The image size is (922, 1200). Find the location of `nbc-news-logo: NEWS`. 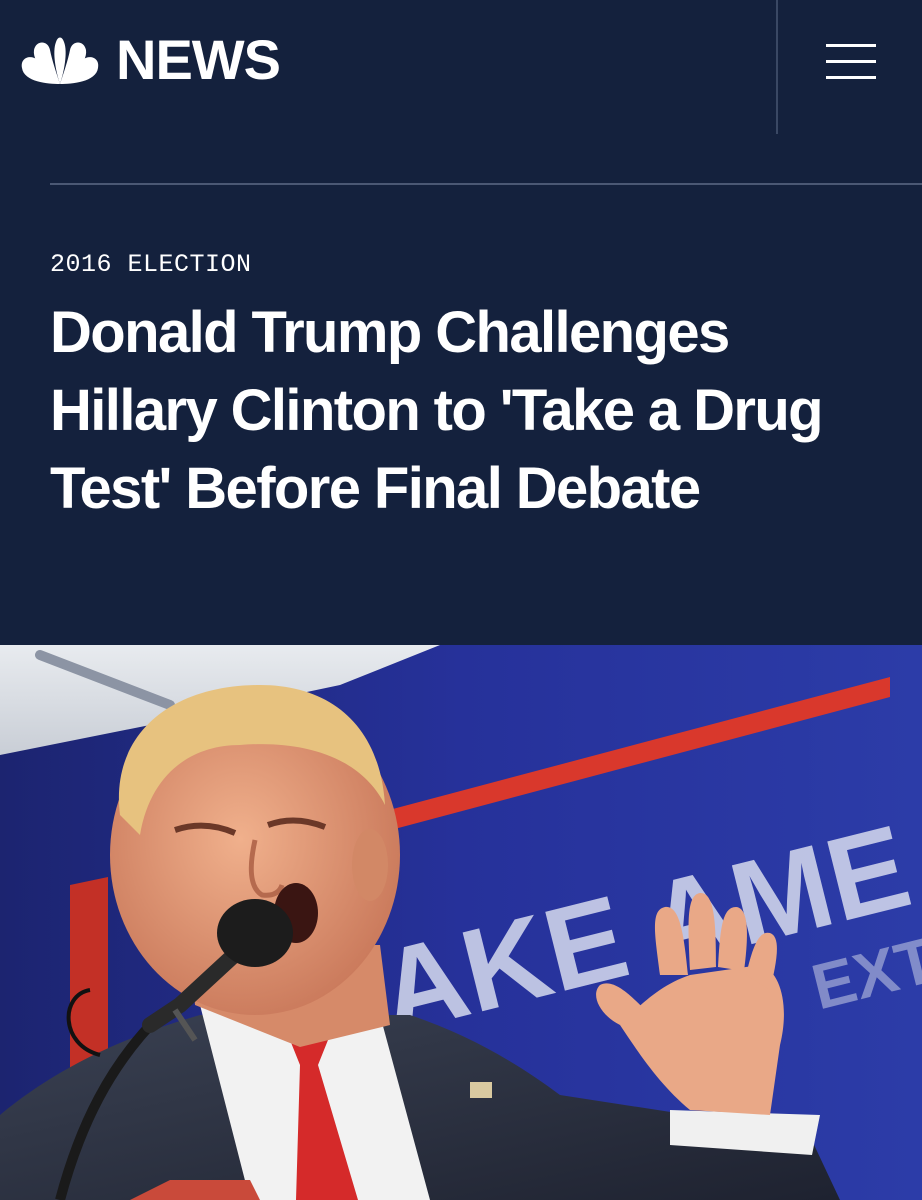

nbc-news-logo: NEWS is located at coordinates (149, 59).